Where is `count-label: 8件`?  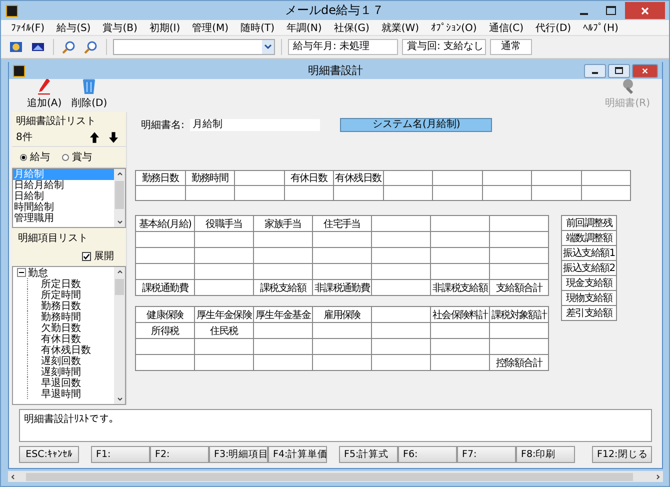 count-label: 8件 is located at coordinates (24, 137).